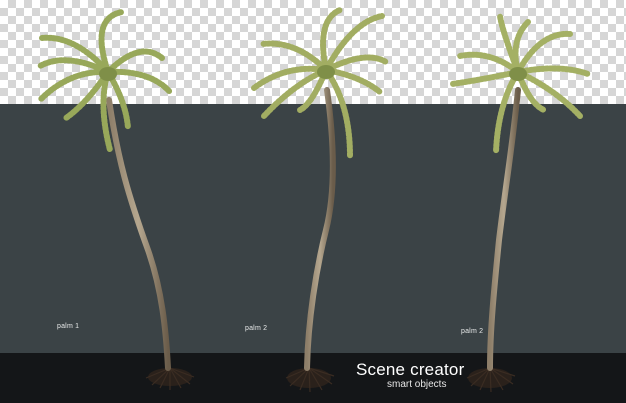  I want to click on brand-watermark: Scene creator smart objects, so click(410, 375).